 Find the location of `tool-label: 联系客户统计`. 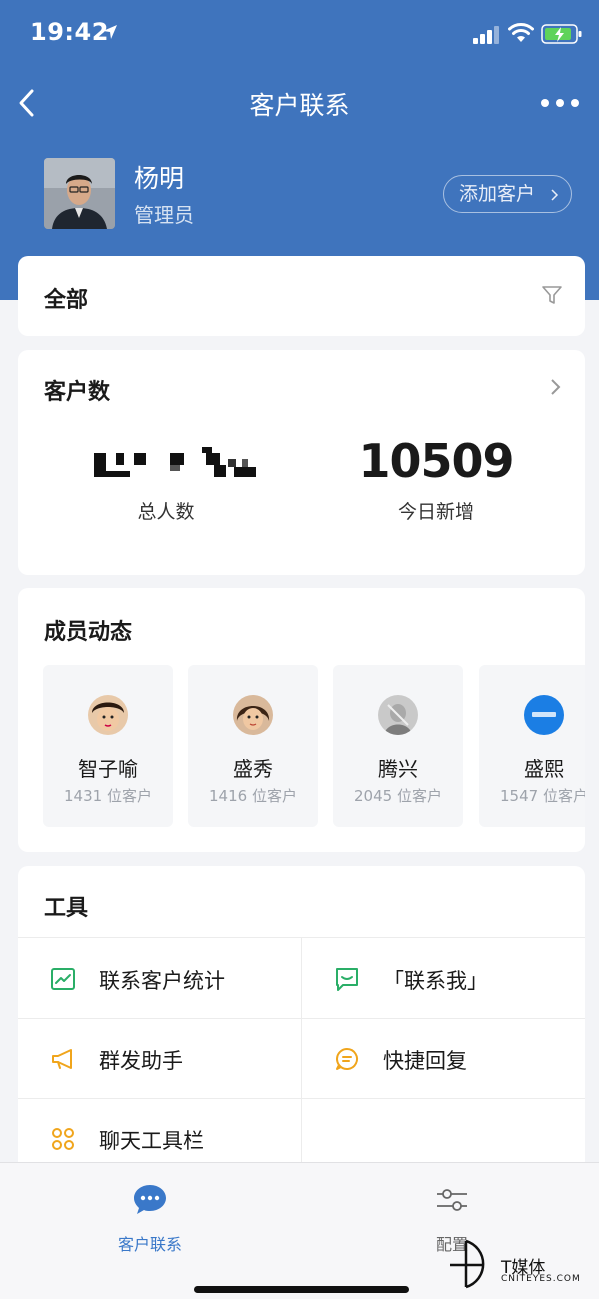

tool-label: 联系客户统计 is located at coordinates (162, 981).